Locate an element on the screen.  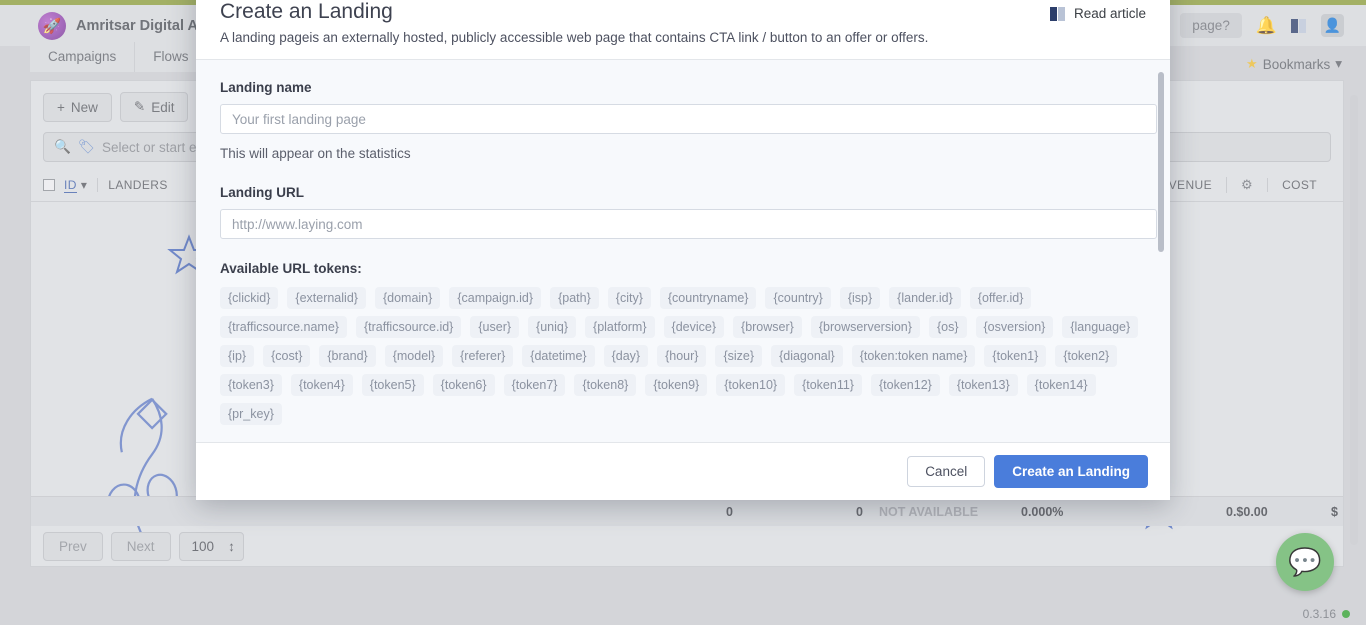
url-token: {lander.id} is located at coordinates (925, 298).